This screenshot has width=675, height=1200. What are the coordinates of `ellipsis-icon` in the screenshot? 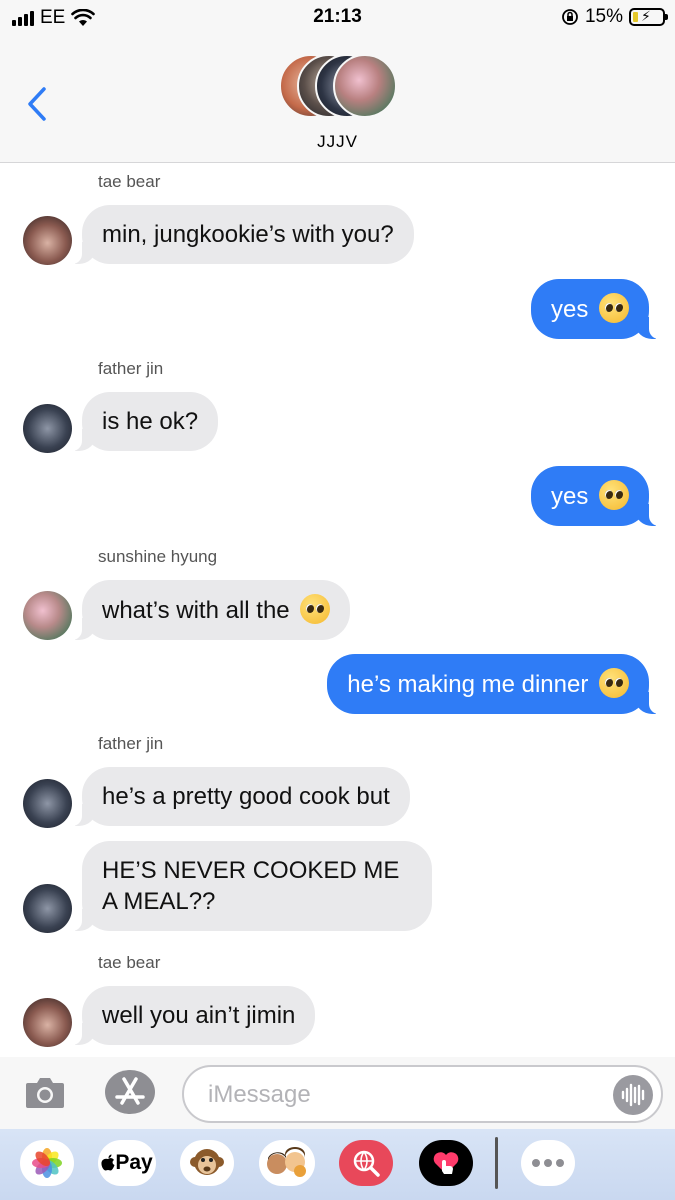 It's located at (548, 1163).